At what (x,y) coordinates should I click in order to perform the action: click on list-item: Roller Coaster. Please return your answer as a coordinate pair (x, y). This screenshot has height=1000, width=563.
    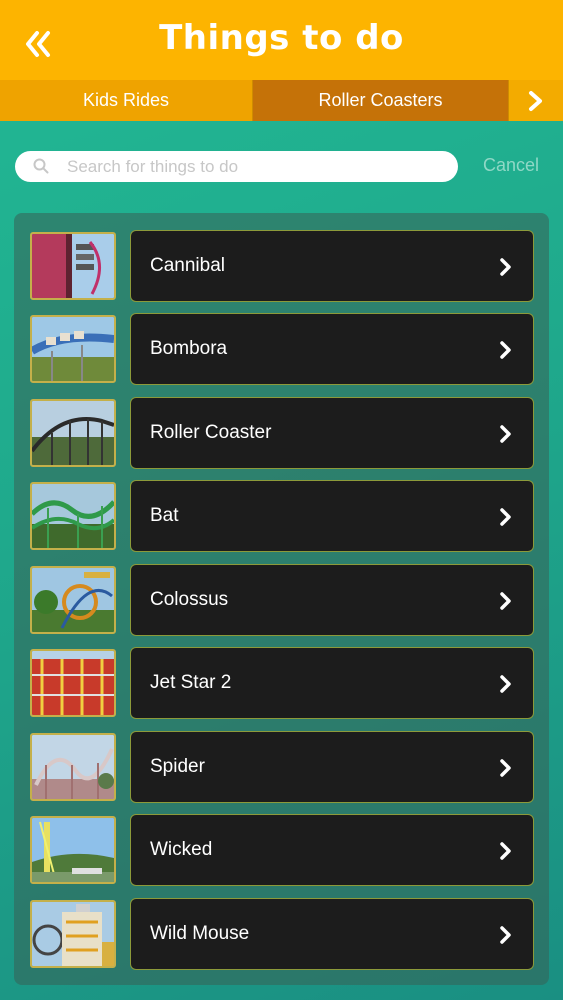
    Looking at the image, I should click on (281, 433).